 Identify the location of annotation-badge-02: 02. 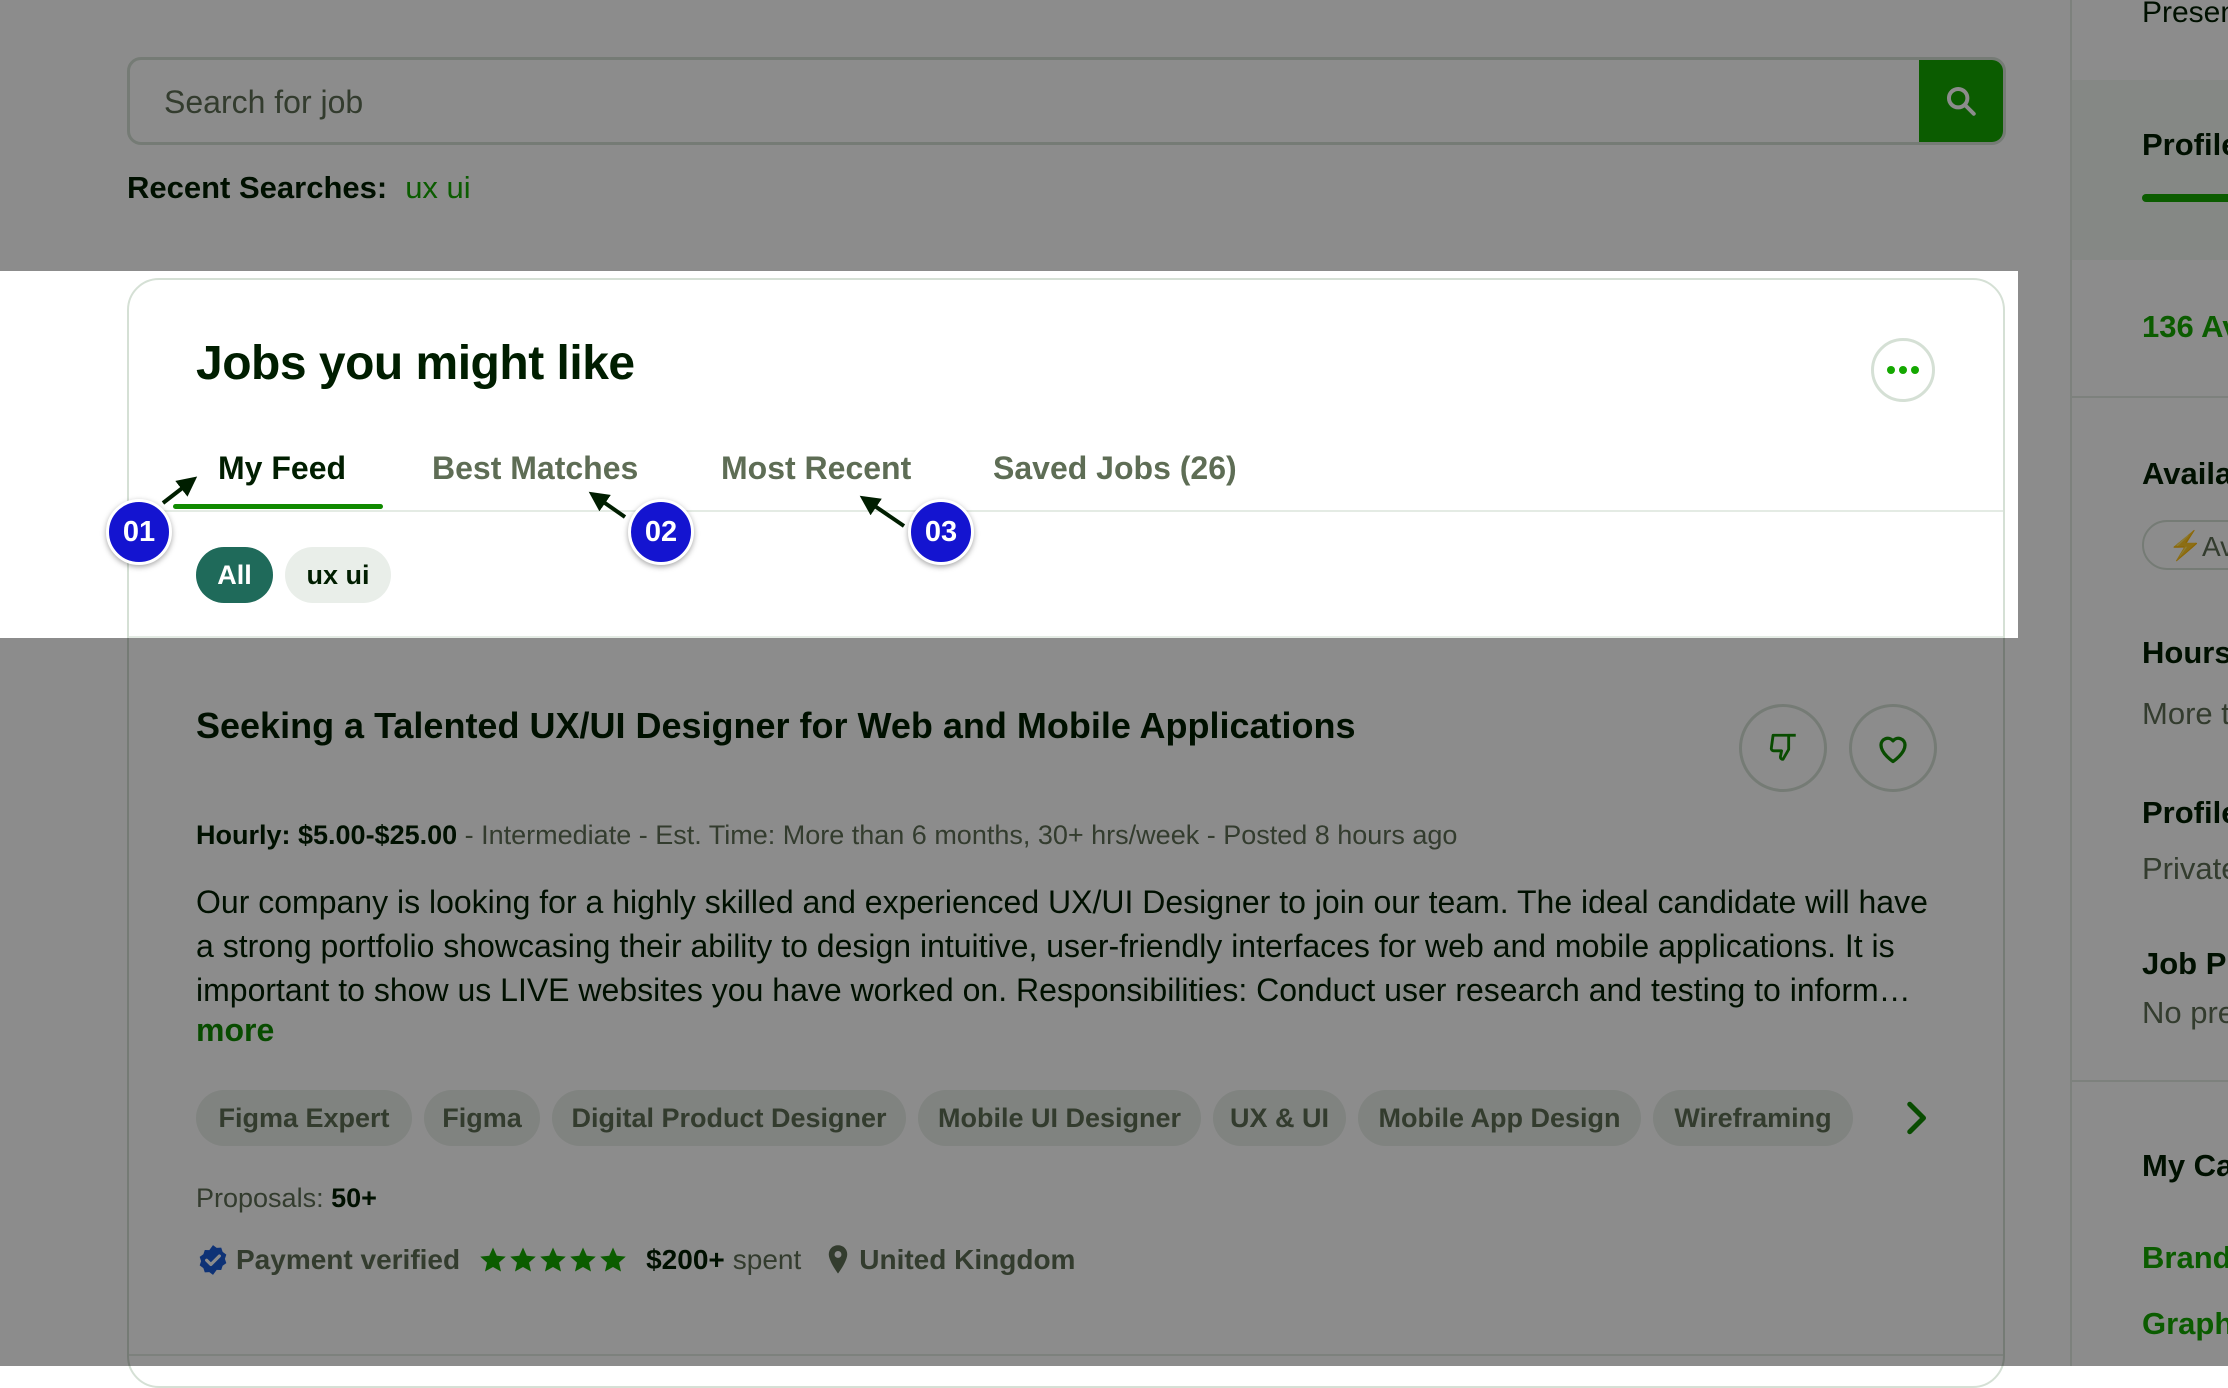
(661, 532).